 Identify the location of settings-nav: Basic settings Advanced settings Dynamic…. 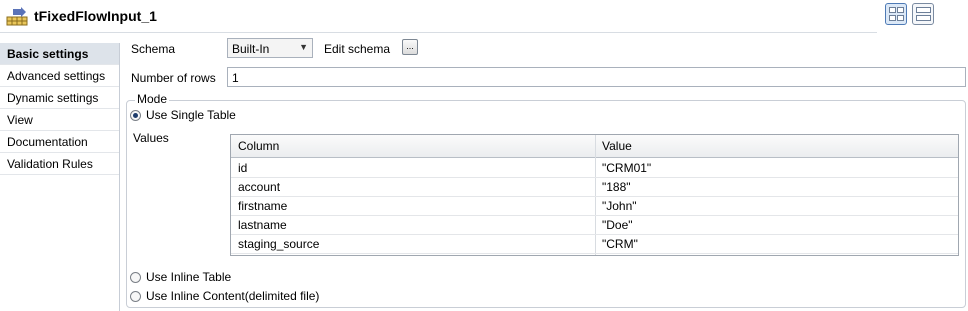
(60, 177).